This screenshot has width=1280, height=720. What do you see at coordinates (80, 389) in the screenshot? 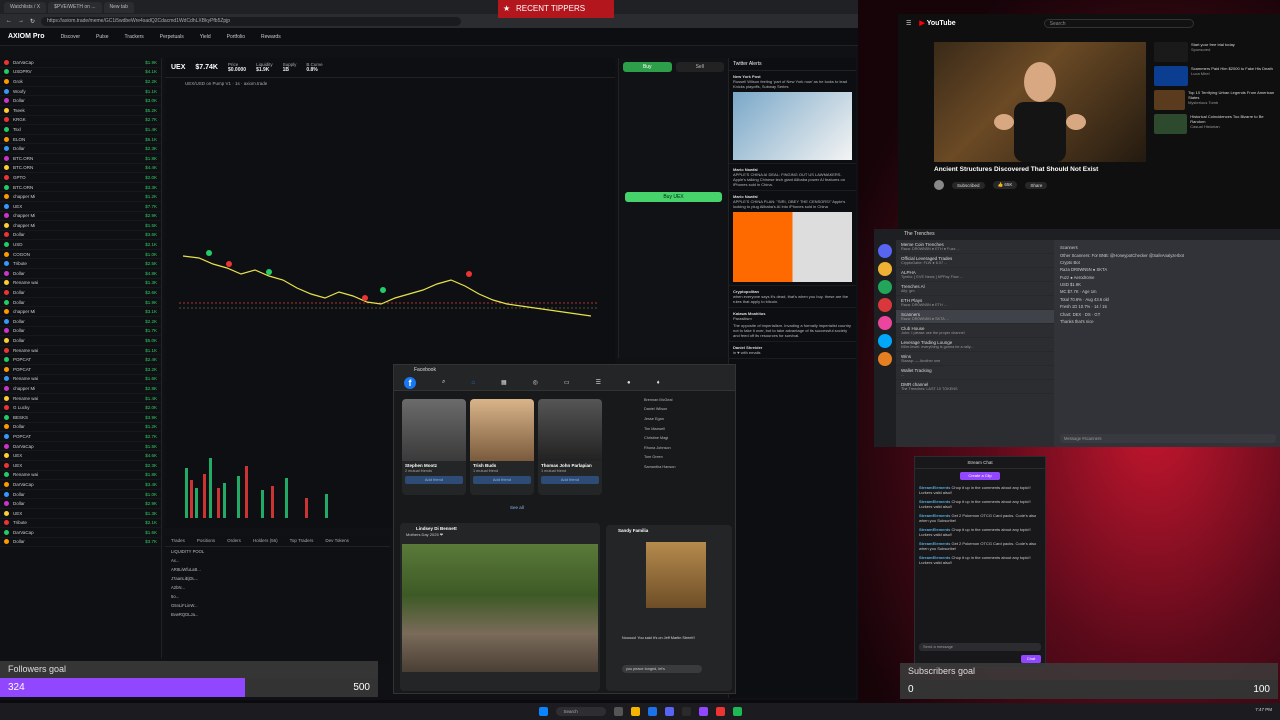
I see `watchlist-row: chapper Mi $2.8K` at bounding box center [80, 389].